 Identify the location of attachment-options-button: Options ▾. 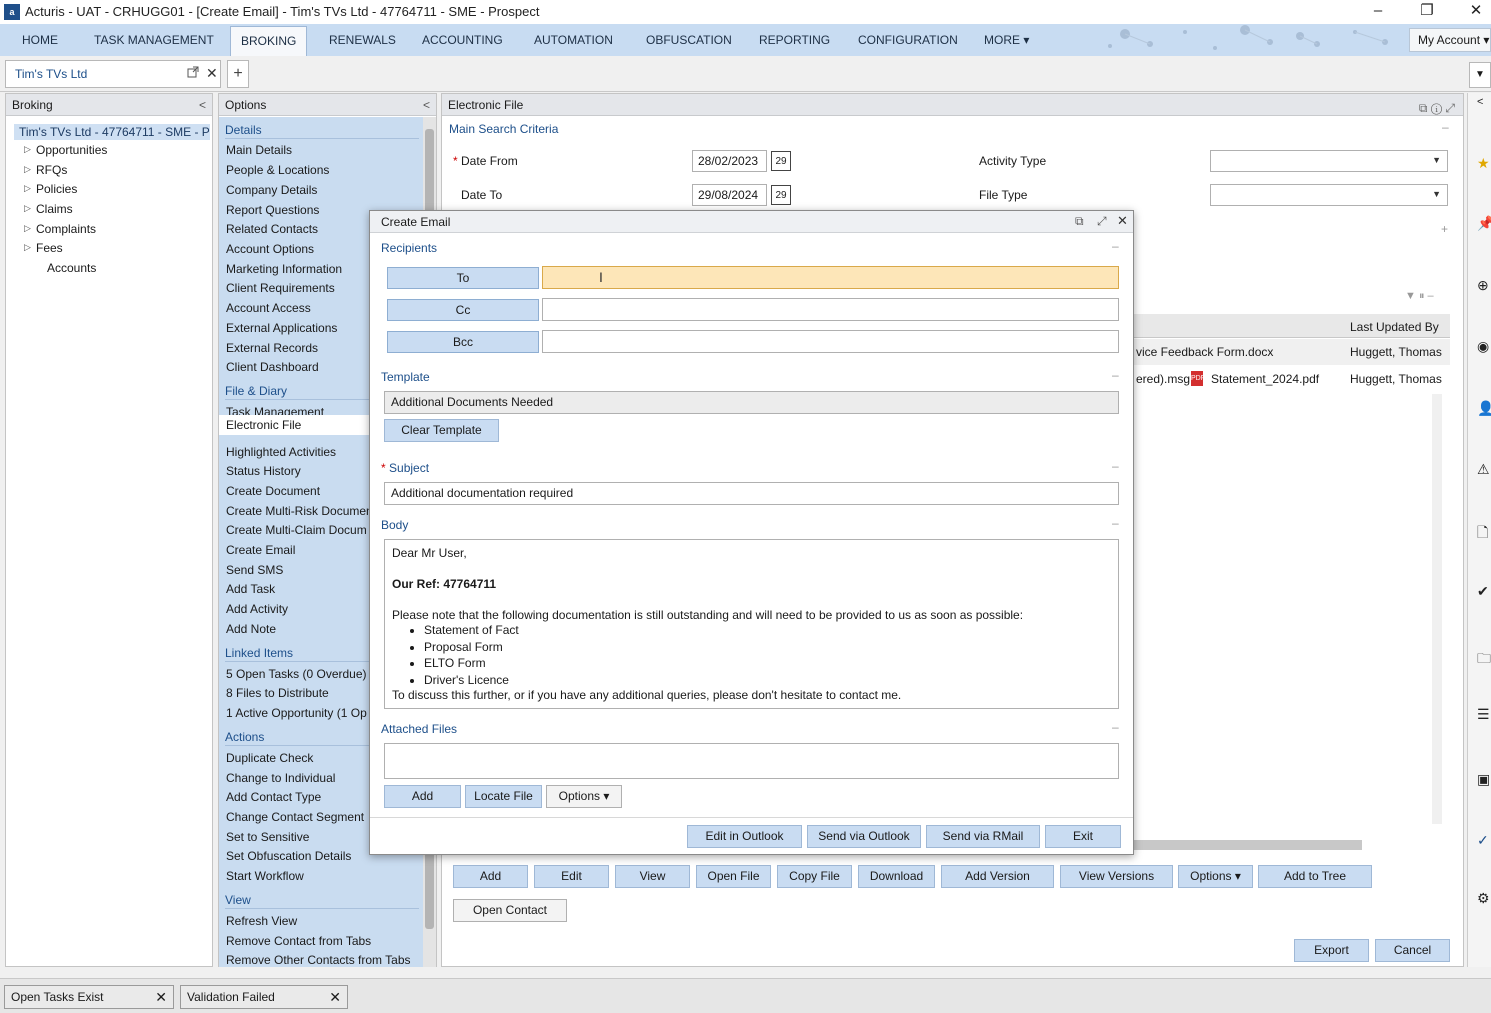
(584, 796).